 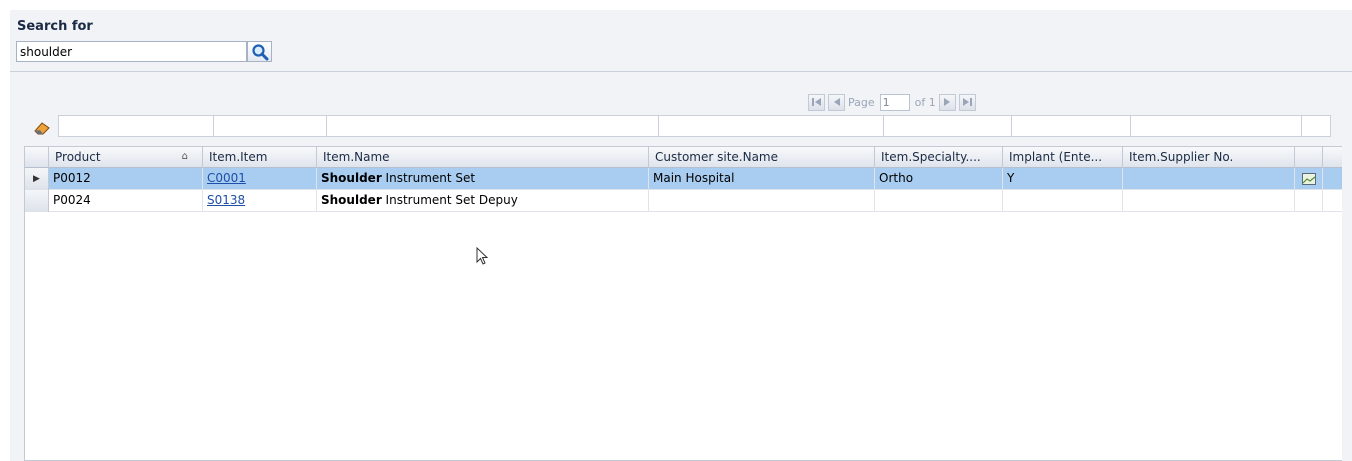 I want to click on cell-item: C0001, so click(x=260, y=179).